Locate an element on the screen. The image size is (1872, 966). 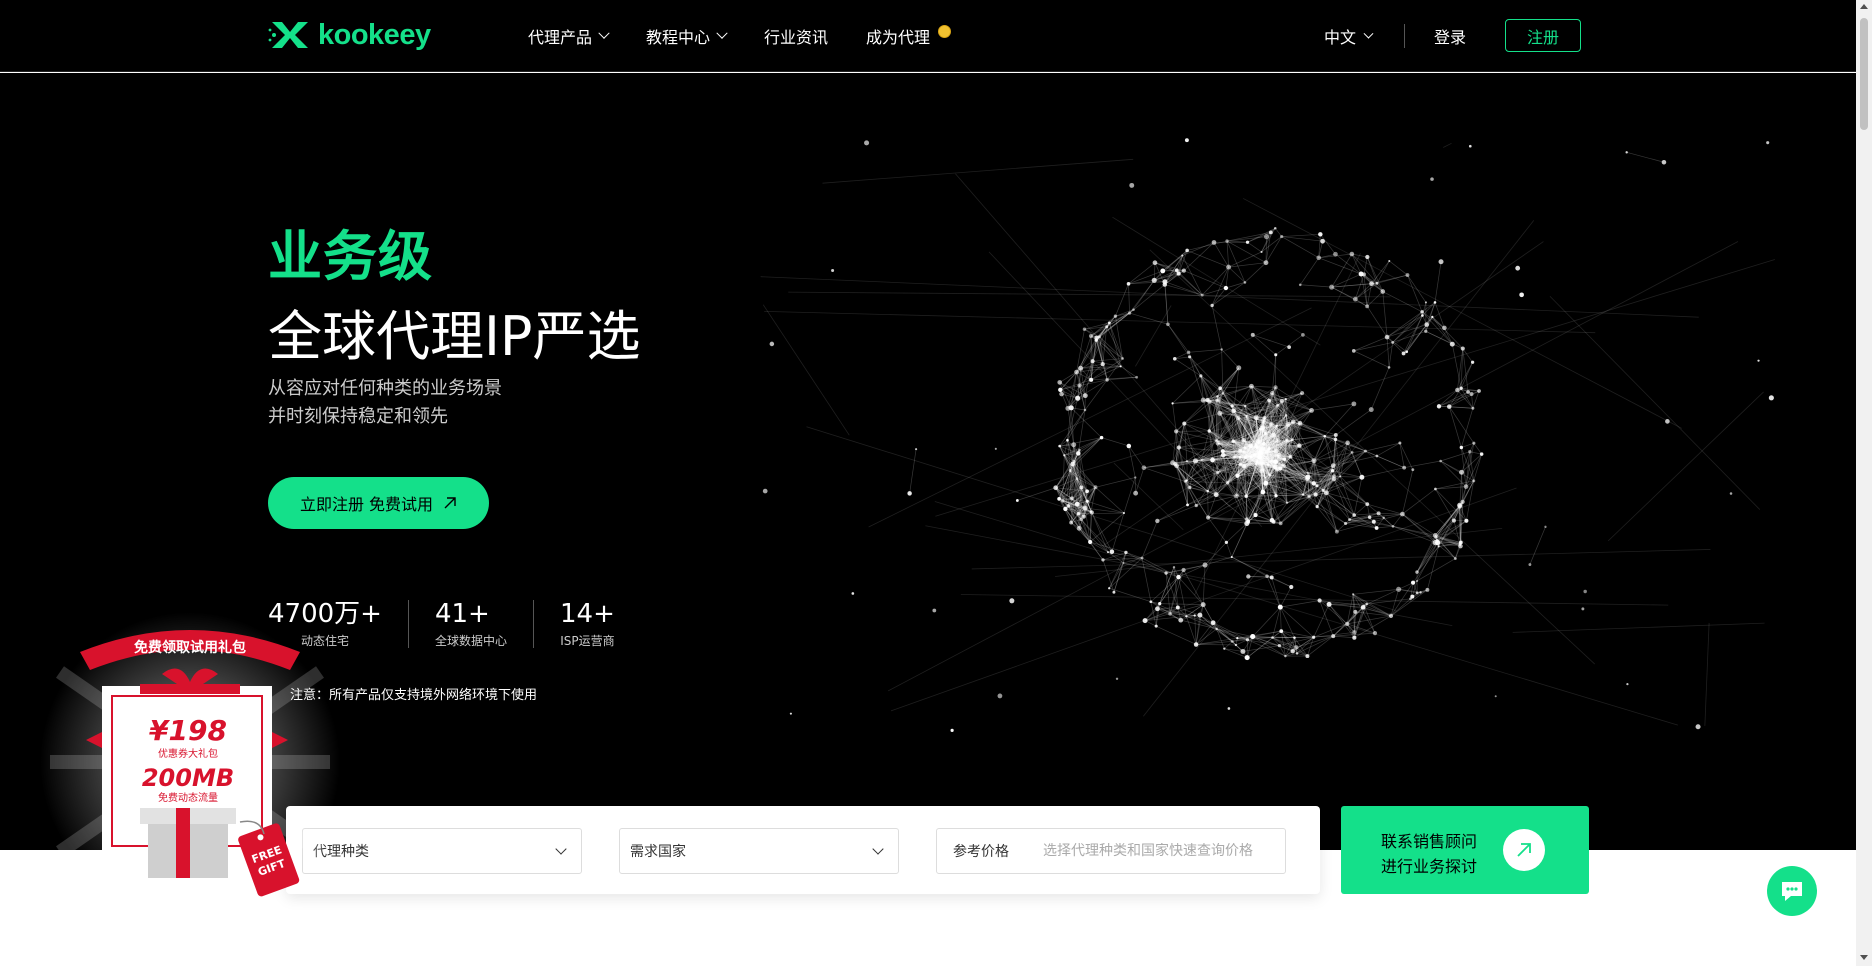
nav-item-industry-news: 行业资讯 is located at coordinates (796, 36).